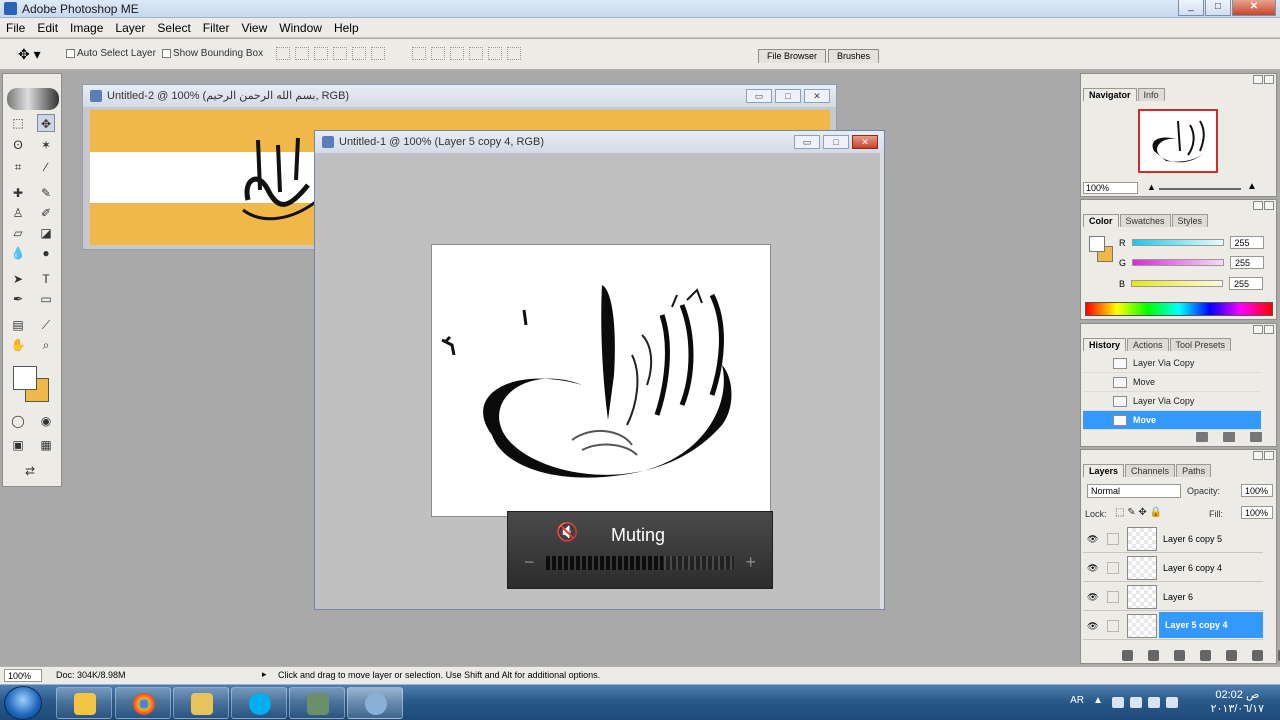 The height and width of the screenshot is (720, 1280). What do you see at coordinates (1145, 220) in the screenshot?
I see `tab-swatches: Swatches` at bounding box center [1145, 220].